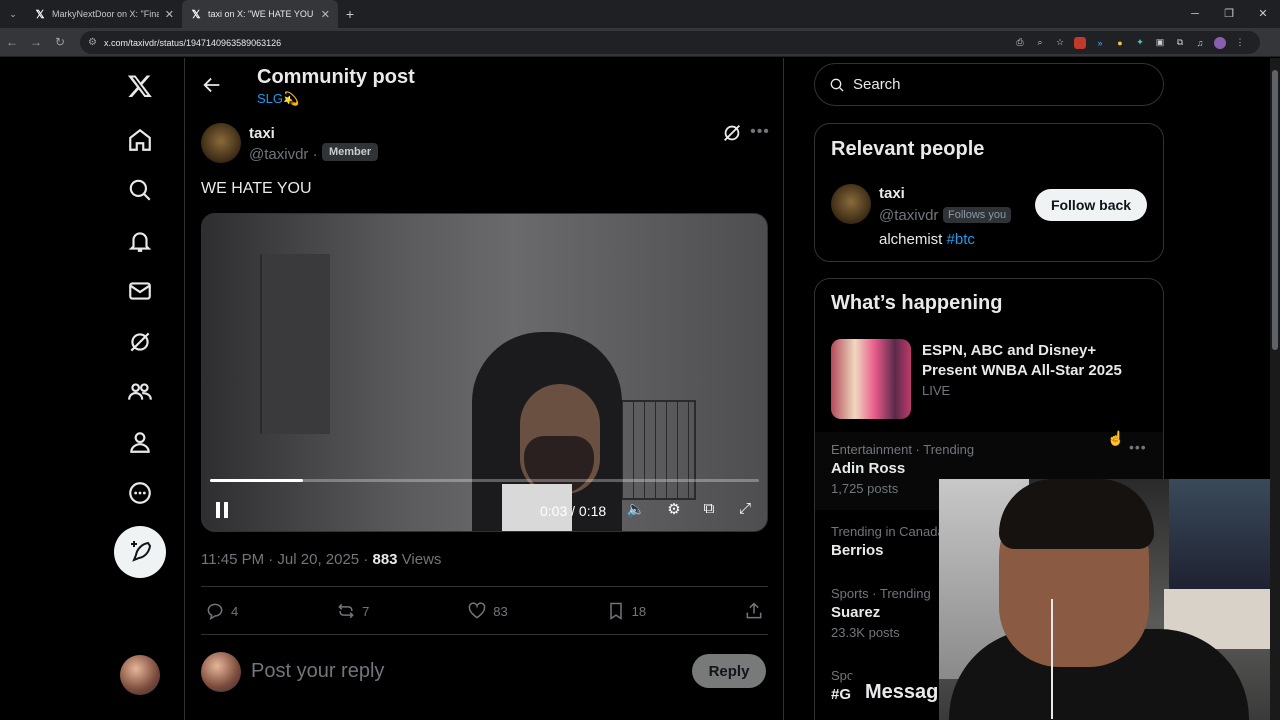 This screenshot has width=1280, height=720. What do you see at coordinates (936, 390) in the screenshot?
I see `live-badge: LIVE` at bounding box center [936, 390].